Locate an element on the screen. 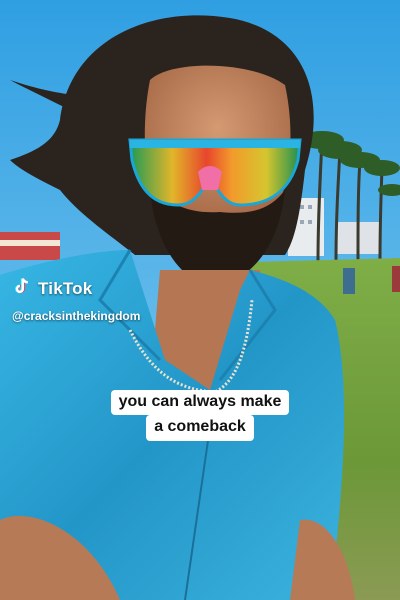 This screenshot has width=400, height=600. tiktok-brand-label: TikTok is located at coordinates (65, 288).